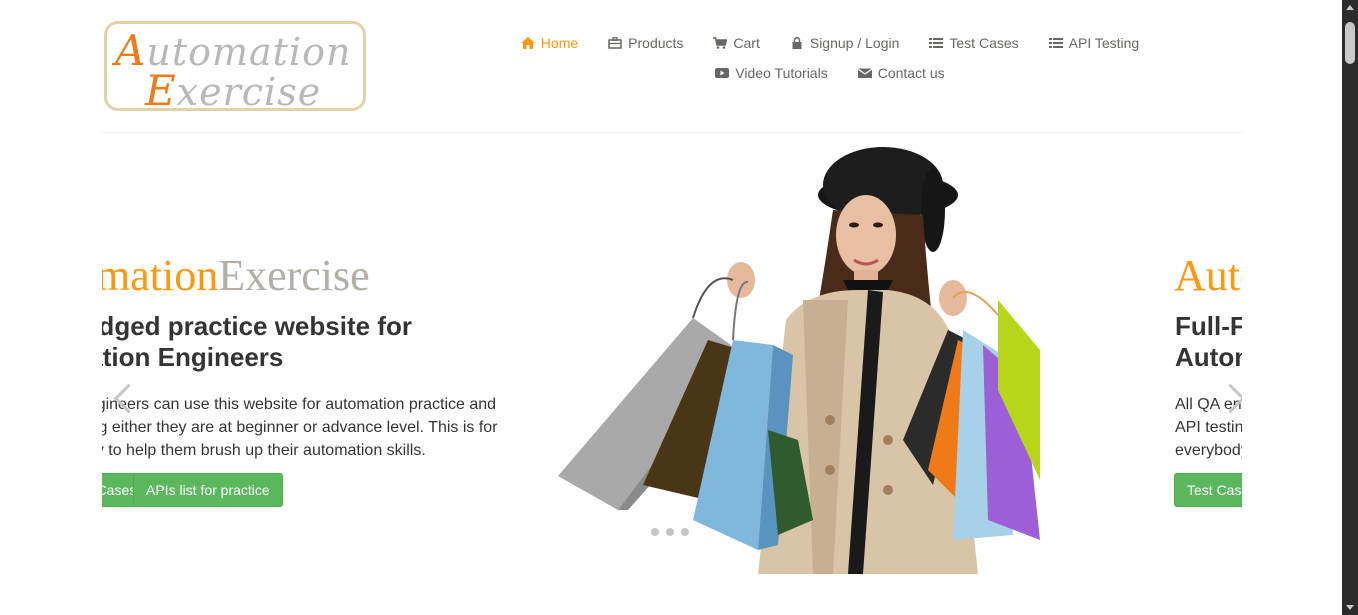 Image resolution: width=1358 pixels, height=615 pixels. I want to click on next-test-cases-button: Test Cases, so click(1208, 490).